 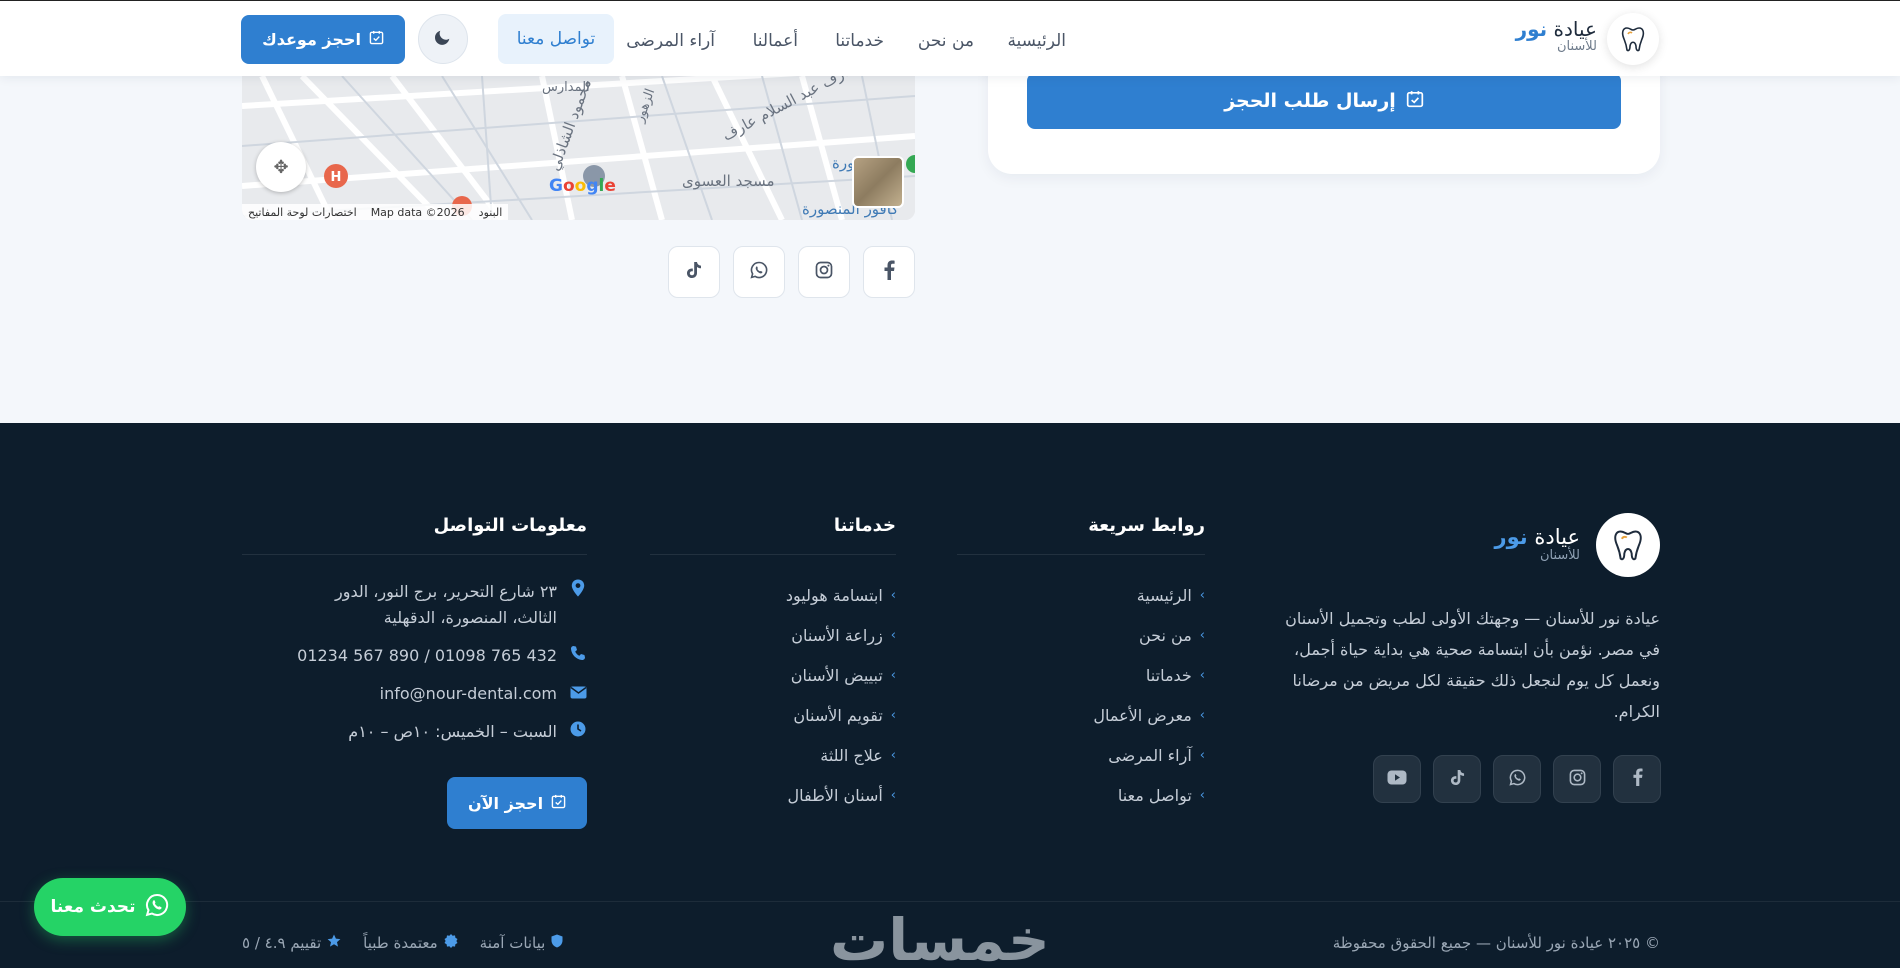 What do you see at coordinates (1168, 675) in the screenshot?
I see `quick-link-label: خدماتنا` at bounding box center [1168, 675].